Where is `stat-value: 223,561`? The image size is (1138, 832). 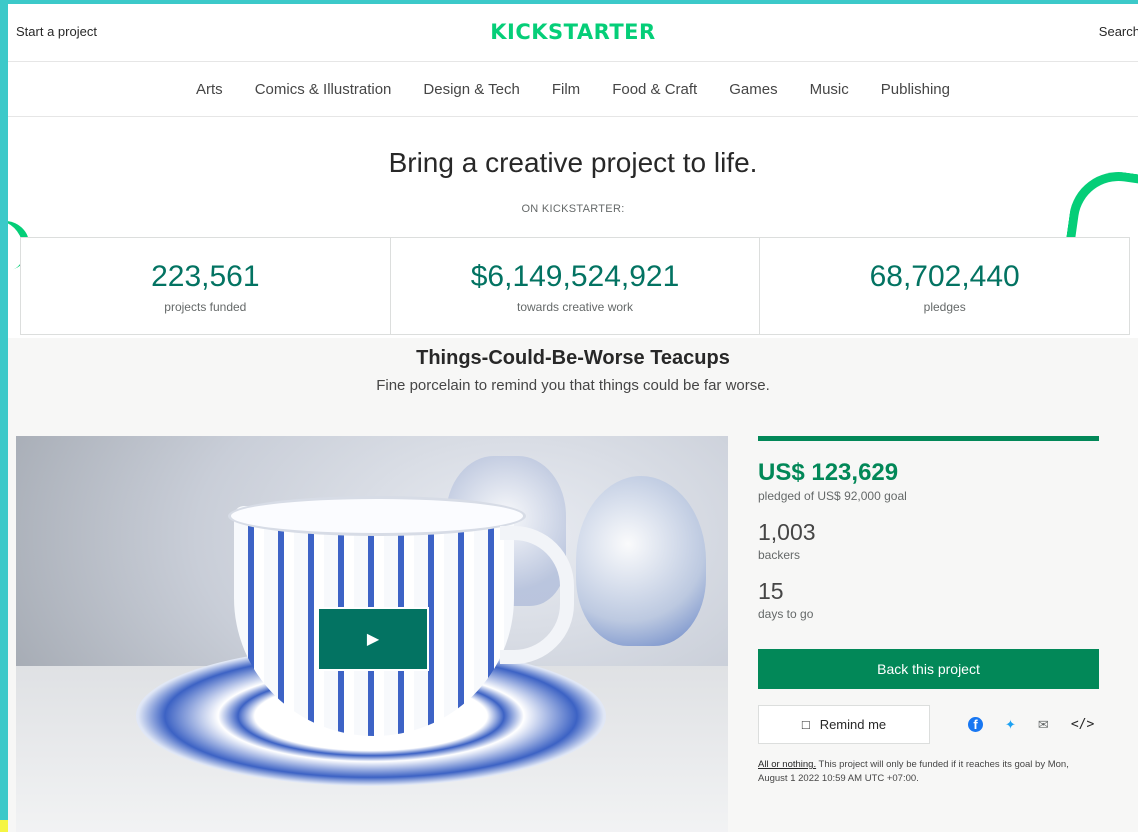
stat-value: 223,561 is located at coordinates (205, 276).